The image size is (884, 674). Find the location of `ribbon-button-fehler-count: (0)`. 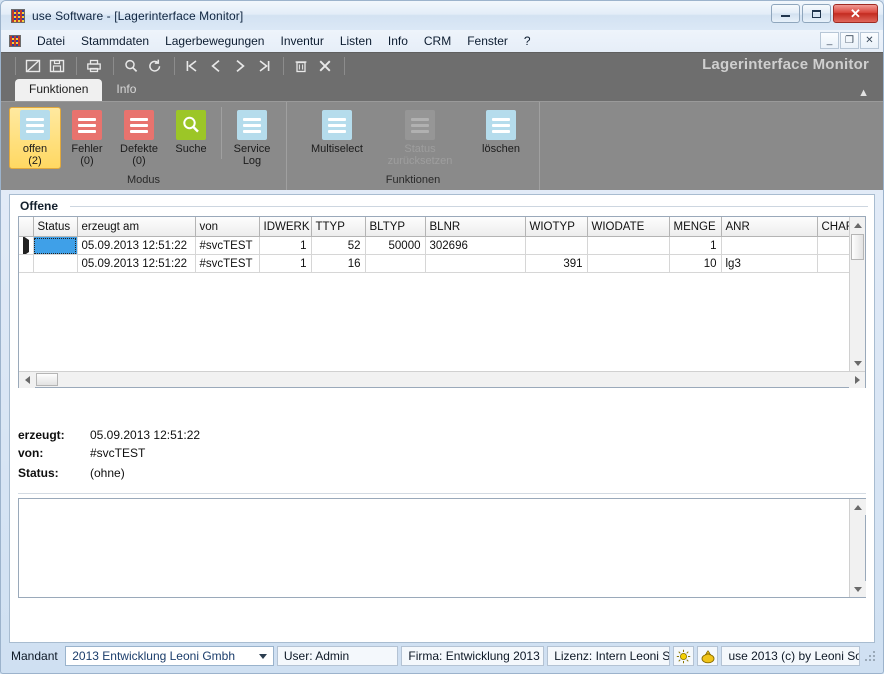

ribbon-button-fehler-count: (0) is located at coordinates (87, 161).